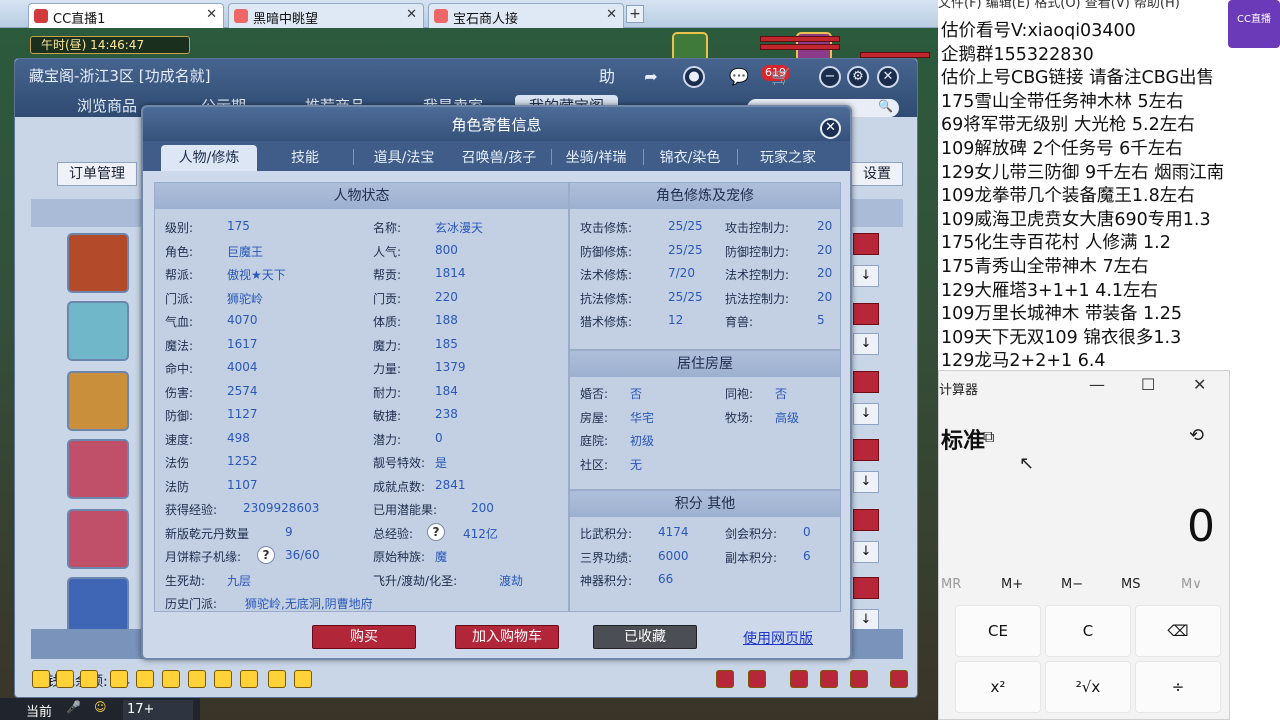  What do you see at coordinates (448, 580) in the screenshot?
I see `stat-row: 飞升/渡劫/化圣: 渡劫` at bounding box center [448, 580].